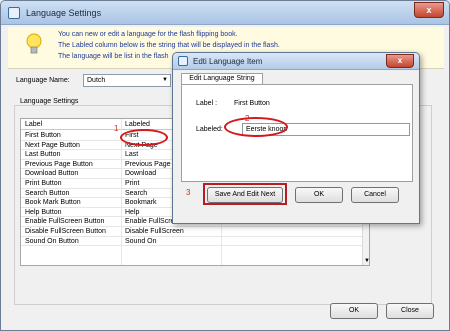 The height and width of the screenshot is (331, 450). I want to click on row-labeled: Search, so click(136, 193).